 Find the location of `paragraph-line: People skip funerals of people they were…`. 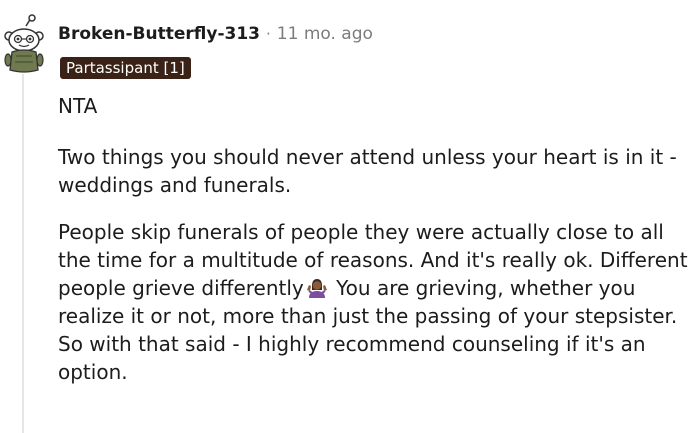

paragraph-line: People skip funerals of people they were… is located at coordinates (361, 232).